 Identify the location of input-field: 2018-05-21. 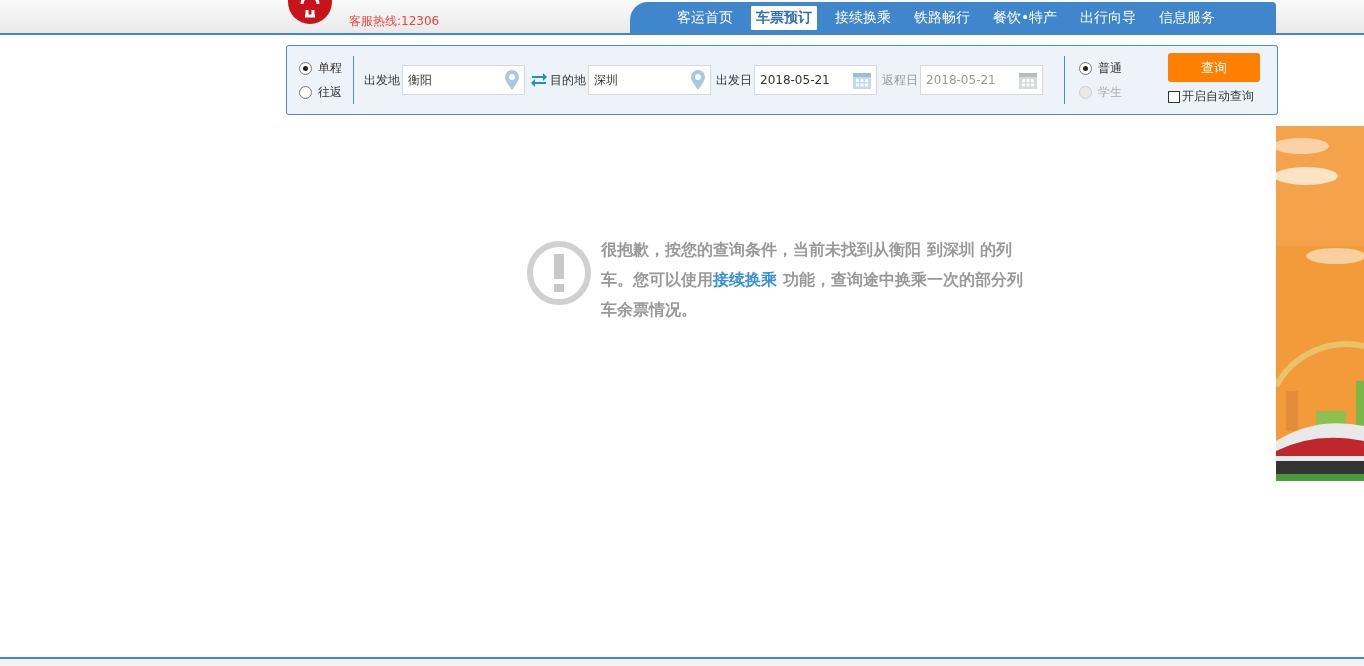
(815, 80).